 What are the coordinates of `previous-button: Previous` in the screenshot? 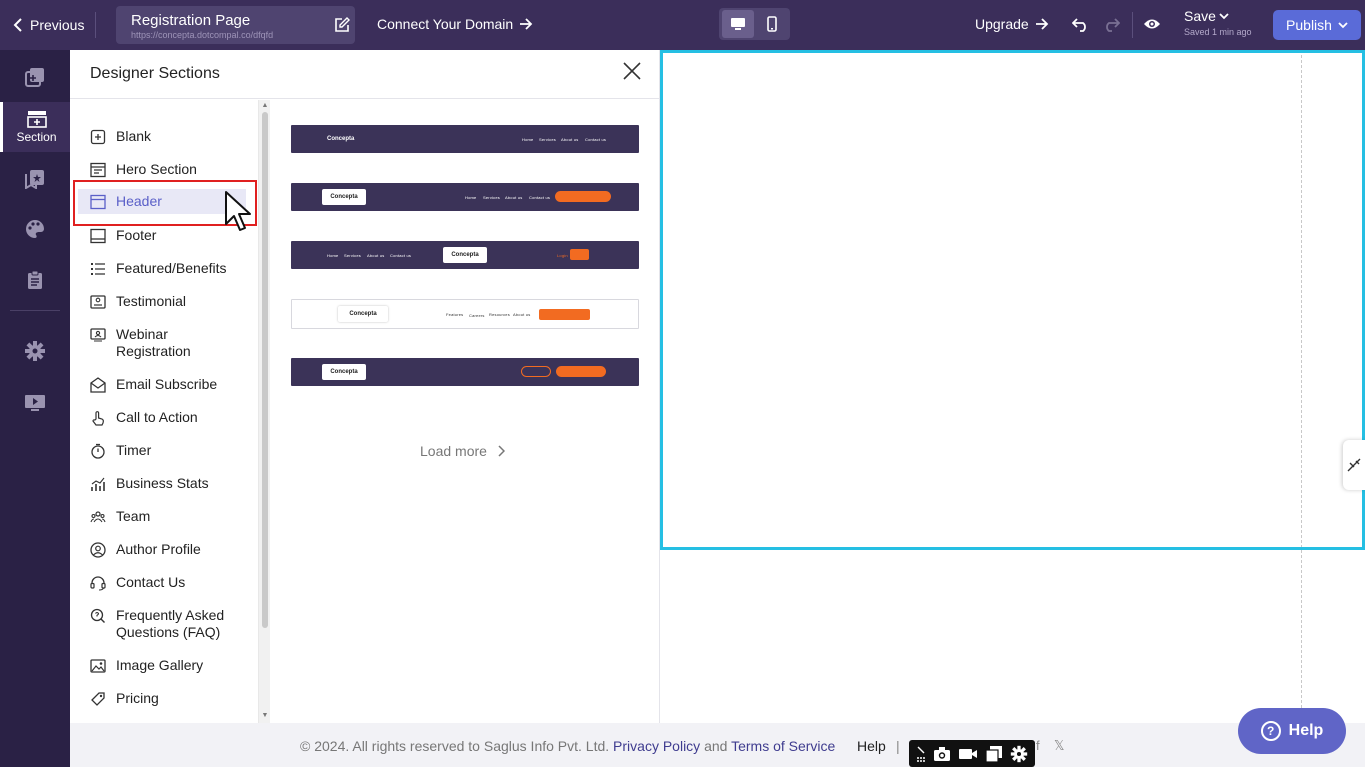 It's located at (48, 25).